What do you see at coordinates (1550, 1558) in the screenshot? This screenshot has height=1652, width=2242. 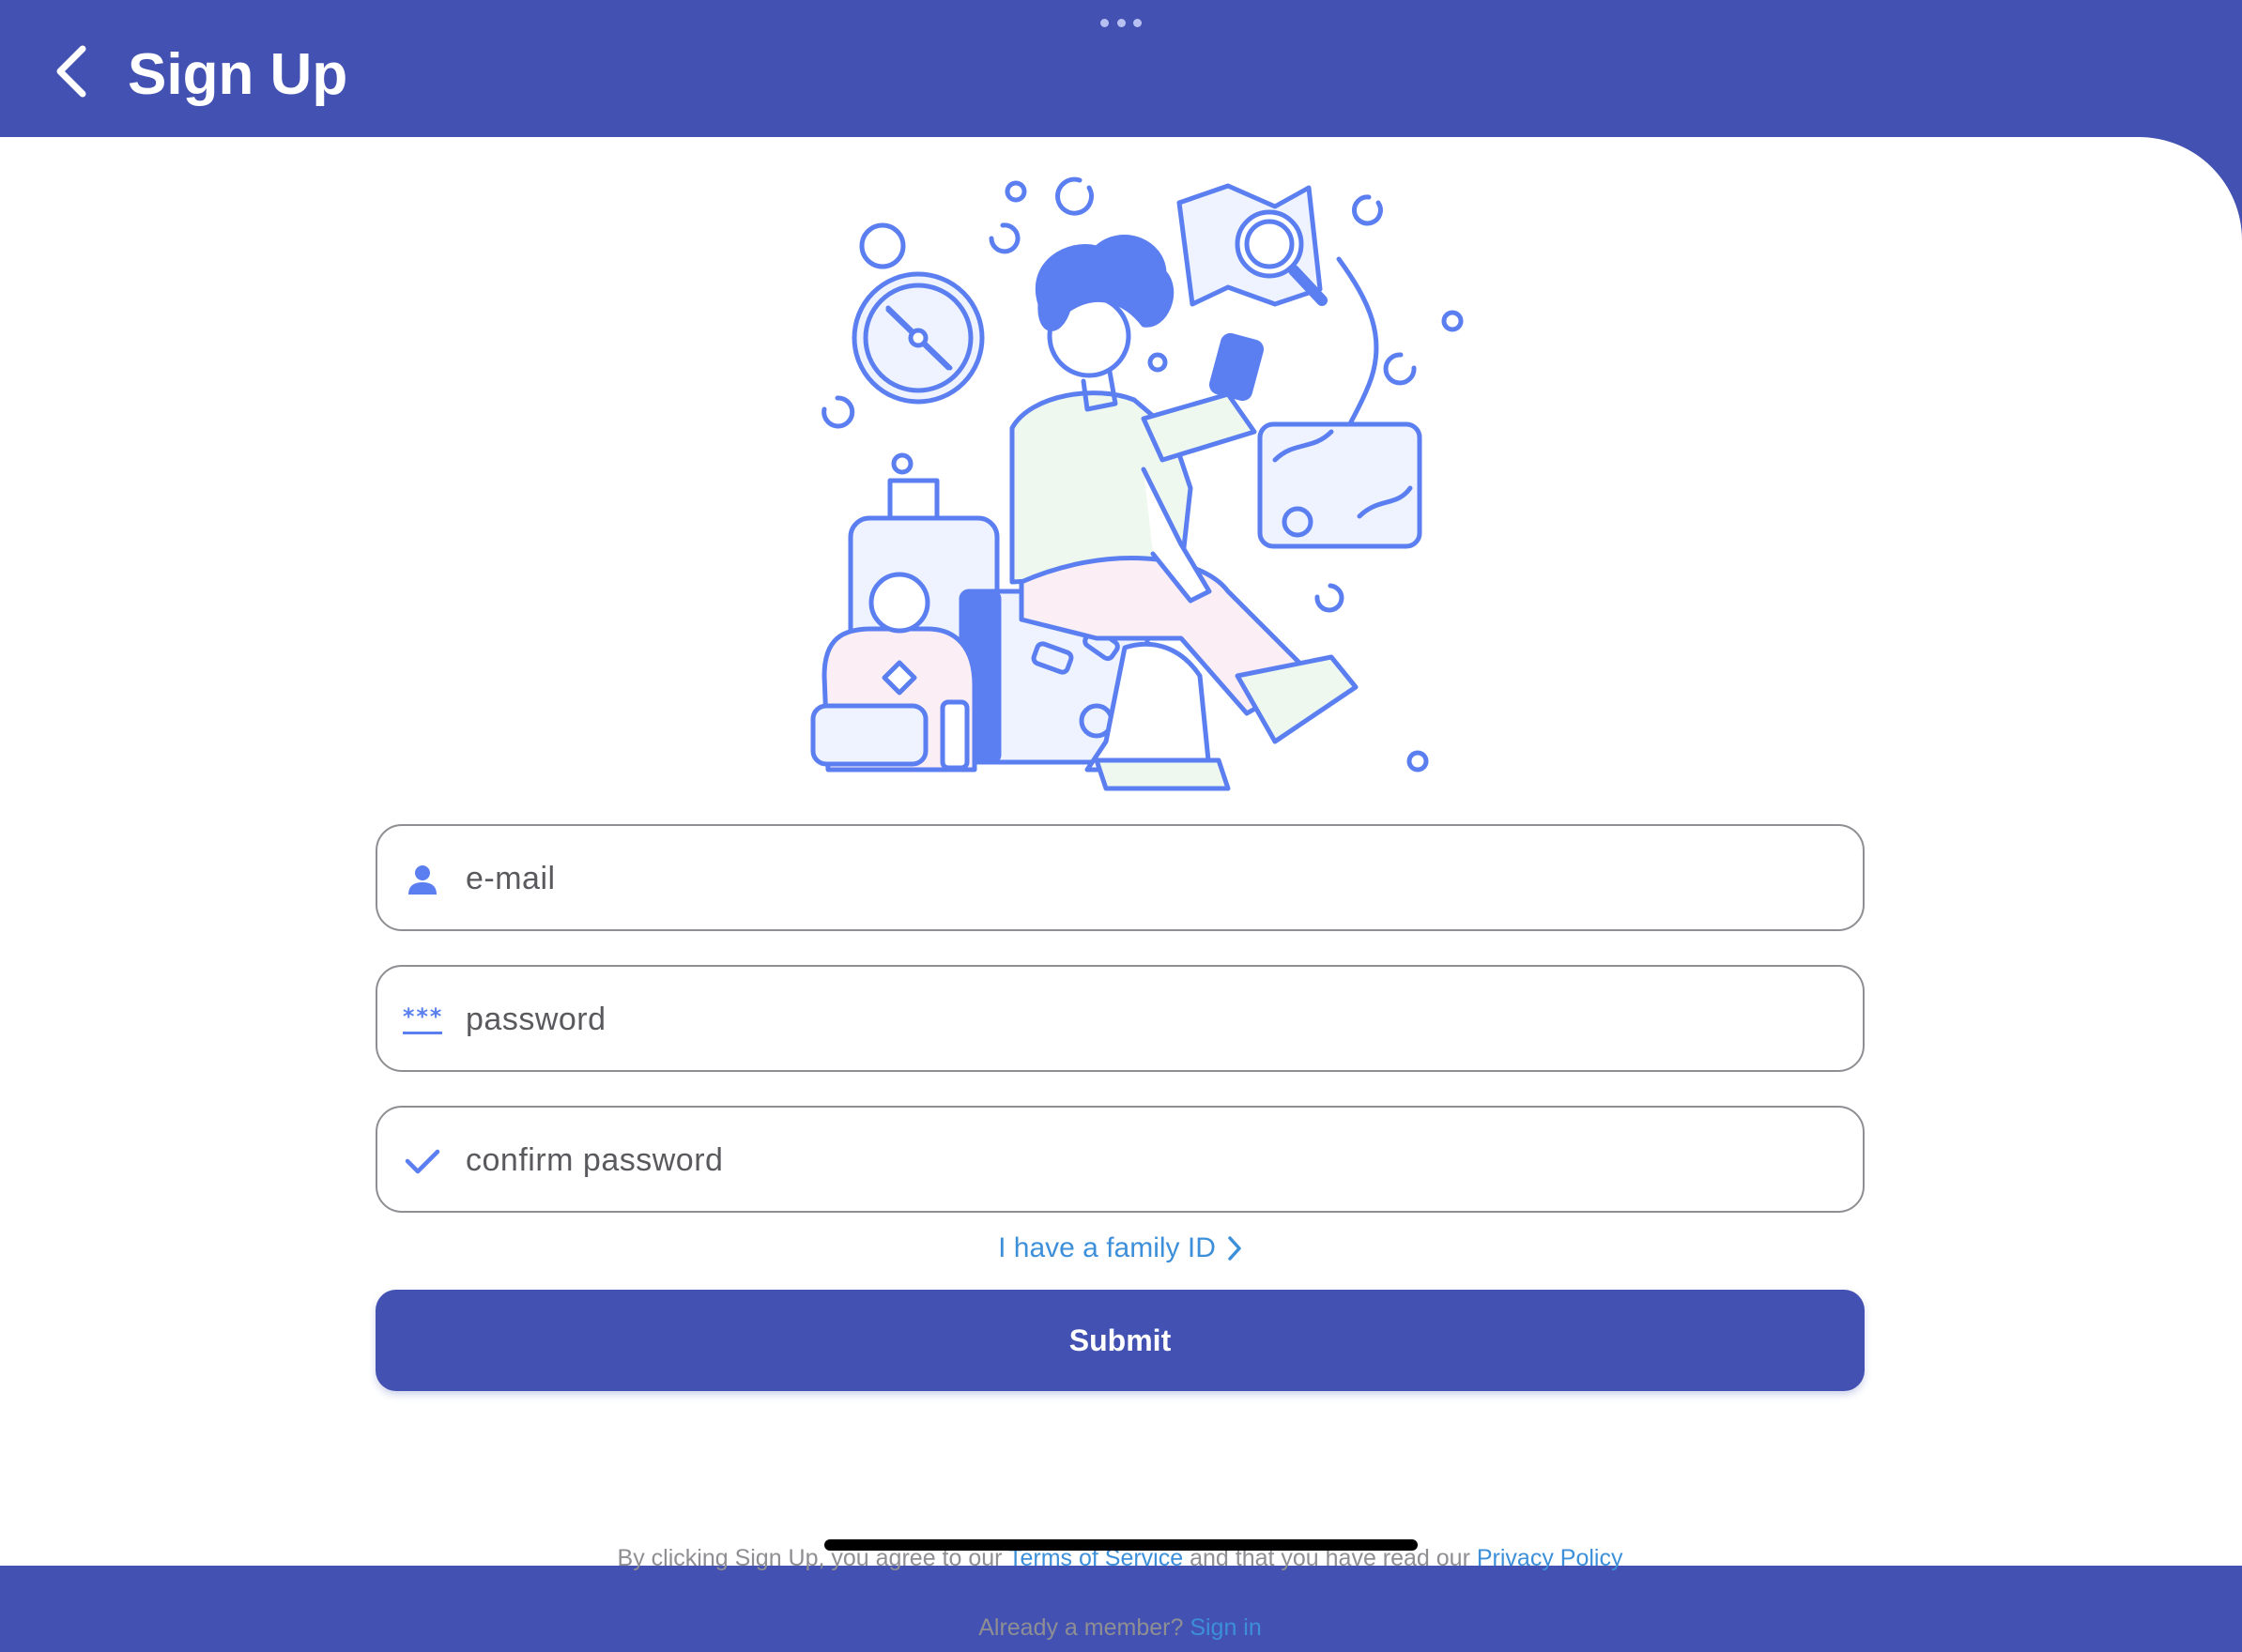 I see `privacy-policy-link: Privacy Policy` at bounding box center [1550, 1558].